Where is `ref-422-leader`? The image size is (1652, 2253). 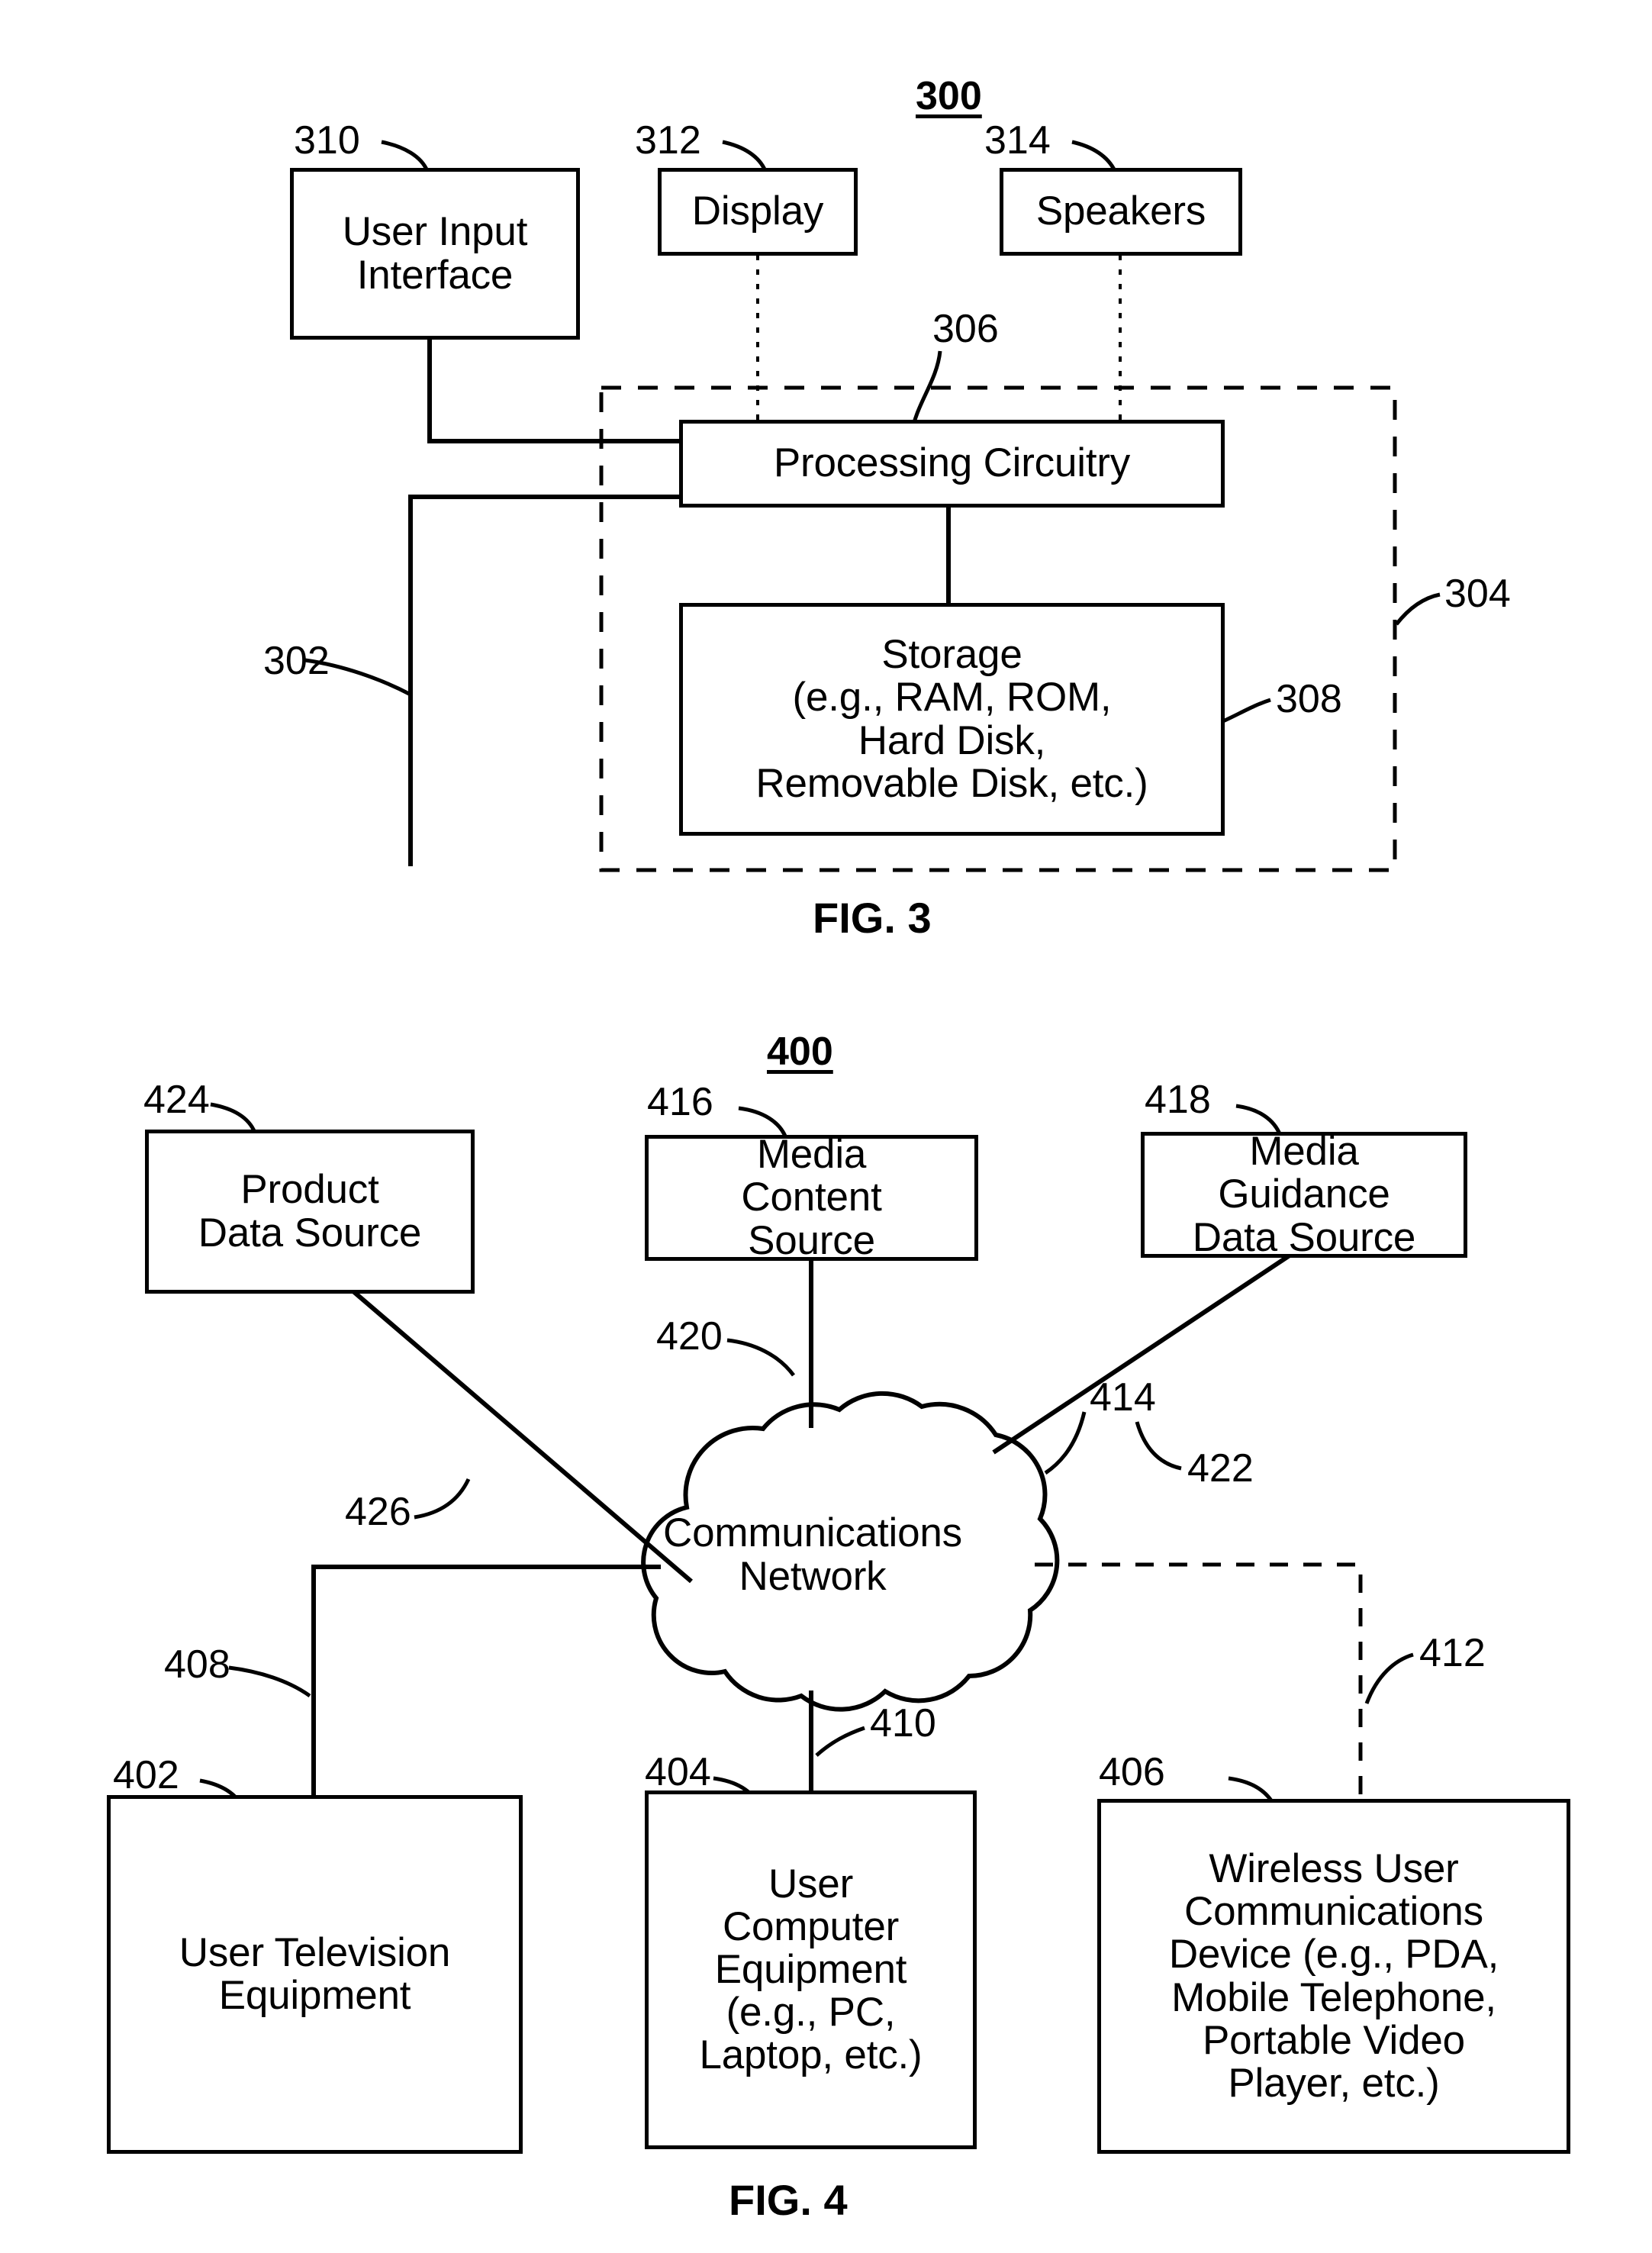
ref-422-leader is located at coordinates (1158, 1446).